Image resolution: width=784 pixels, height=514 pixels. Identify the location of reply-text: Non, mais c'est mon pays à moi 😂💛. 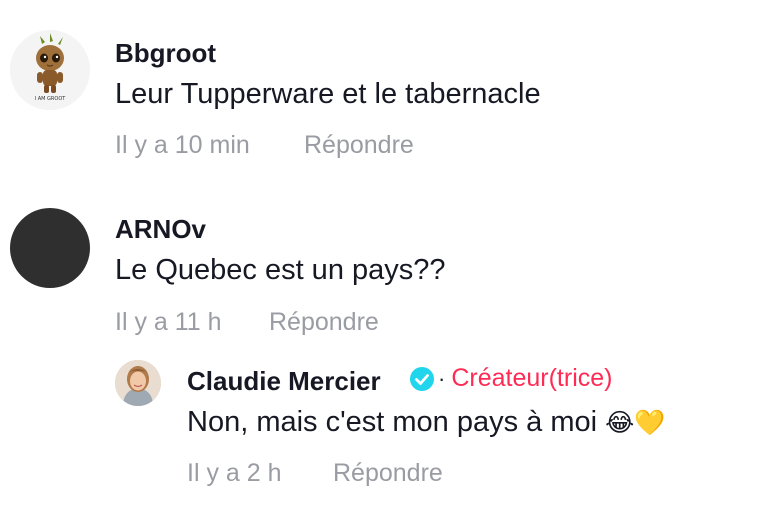
(426, 422).